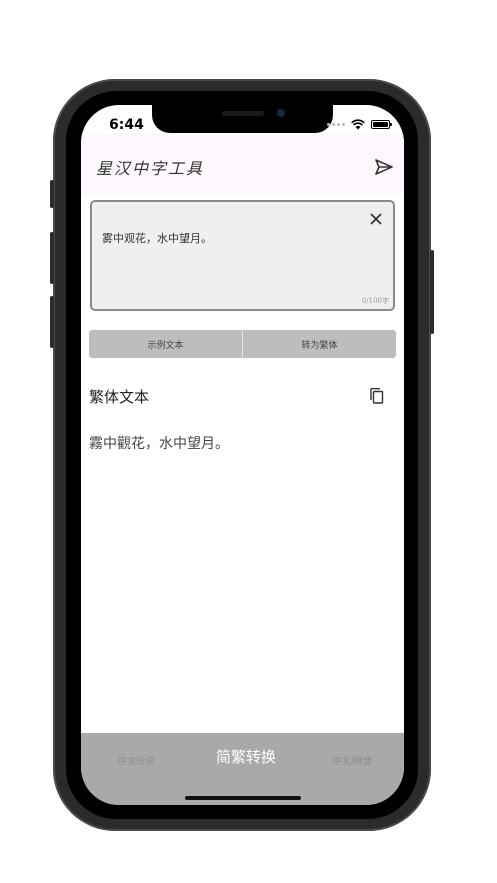  Describe the element at coordinates (242, 769) in the screenshot. I see `tab-bar: 中文分词 简繁转换 中文/拼音` at that location.